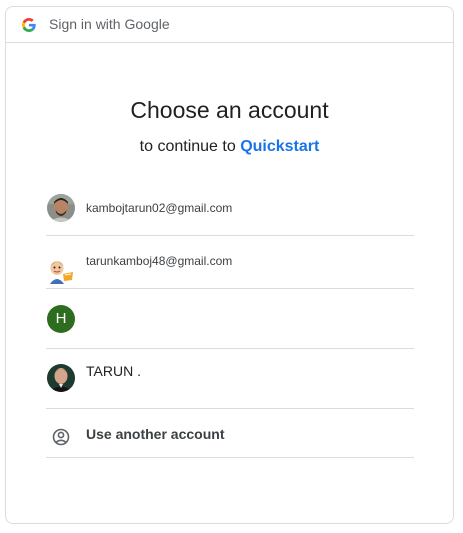 This screenshot has width=463, height=533. Describe the element at coordinates (61, 319) in the screenshot. I see `avatar: H` at that location.